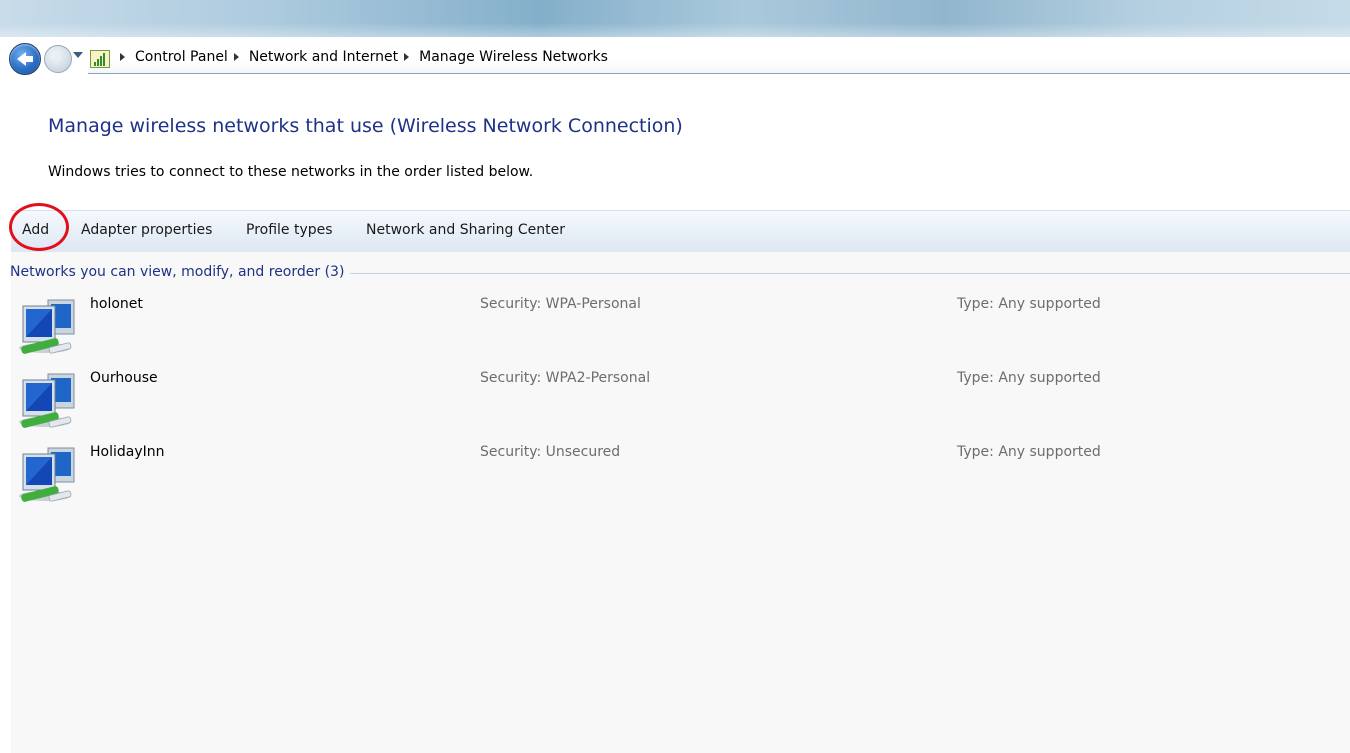  I want to click on back-arrow-icon, so click(25, 59).